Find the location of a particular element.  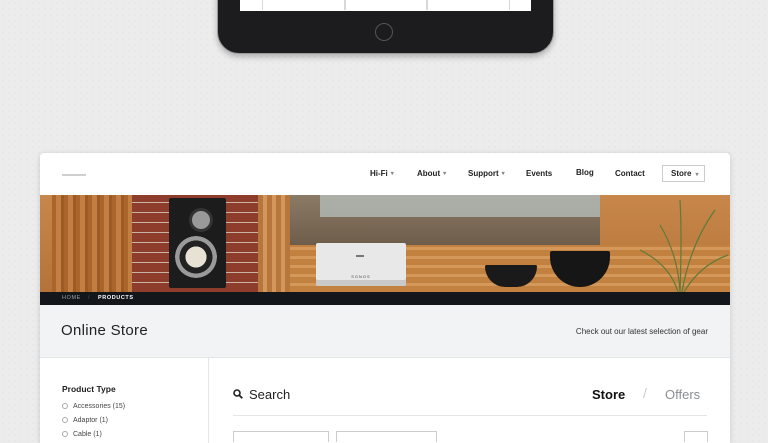

speaker-image is located at coordinates (197, 243).